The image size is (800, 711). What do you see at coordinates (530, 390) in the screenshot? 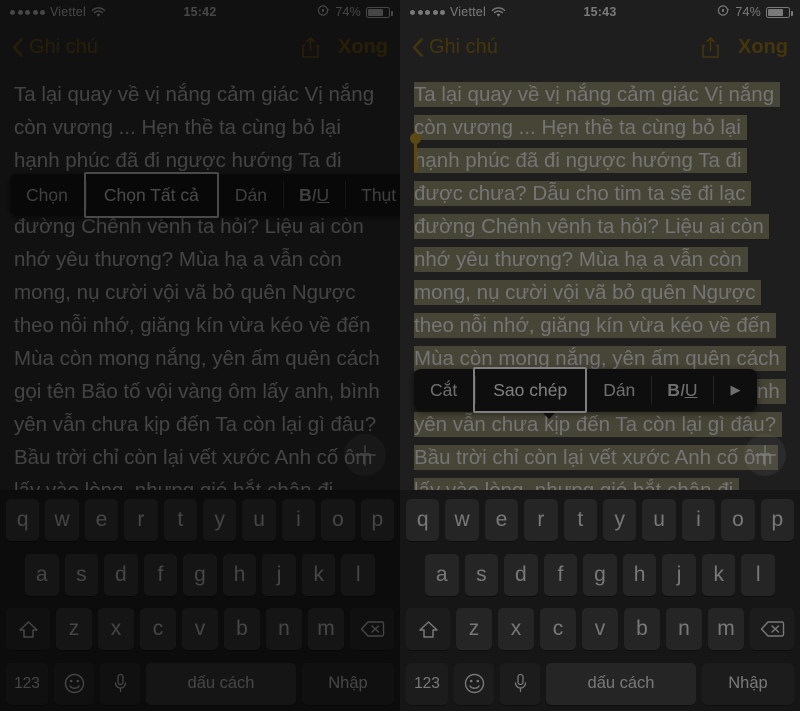
I see `menu-item-copy: Sao chép` at bounding box center [530, 390].